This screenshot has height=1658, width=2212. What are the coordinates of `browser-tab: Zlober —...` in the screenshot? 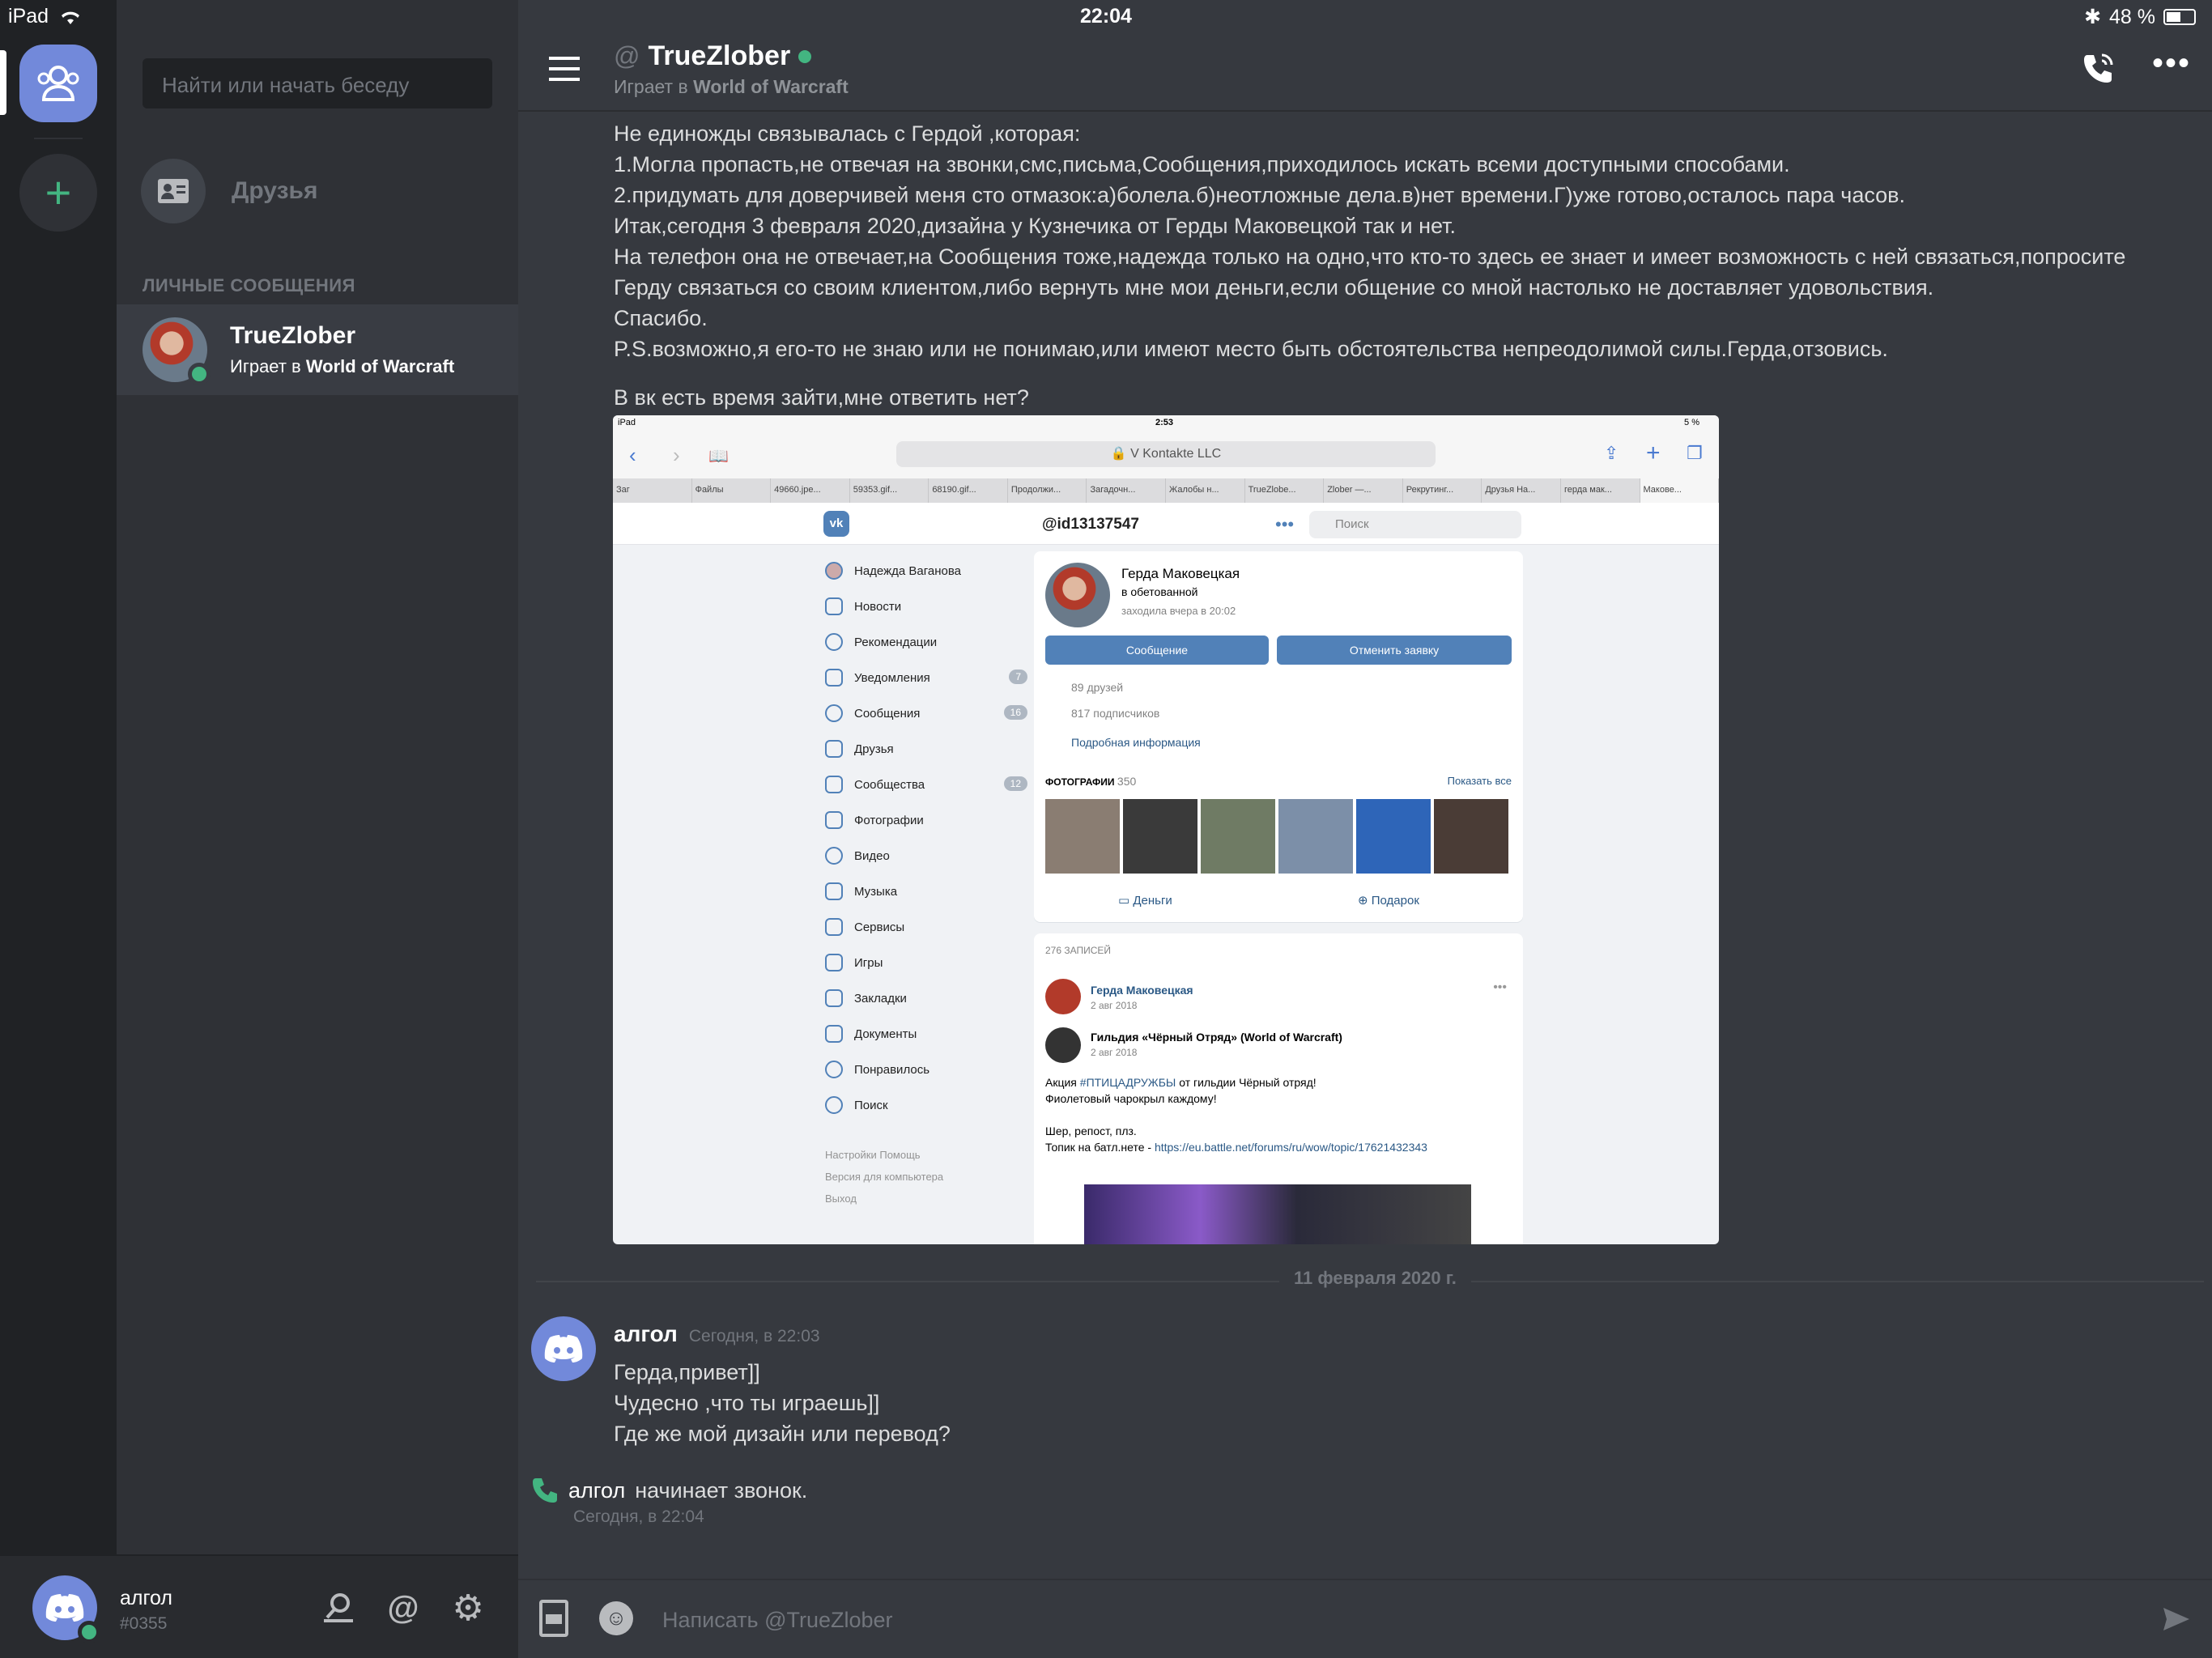 It's located at (1364, 490).